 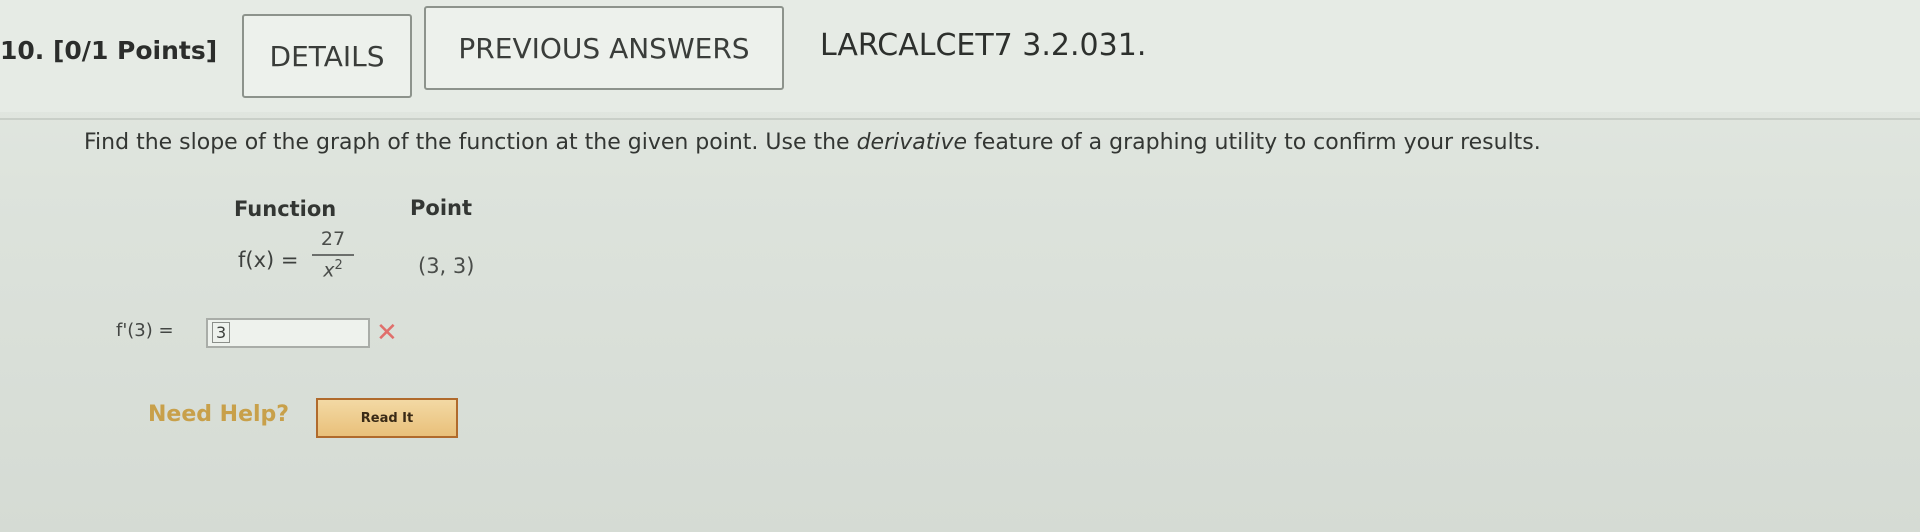 I want to click on answer-input: 3, so click(x=288, y=333).